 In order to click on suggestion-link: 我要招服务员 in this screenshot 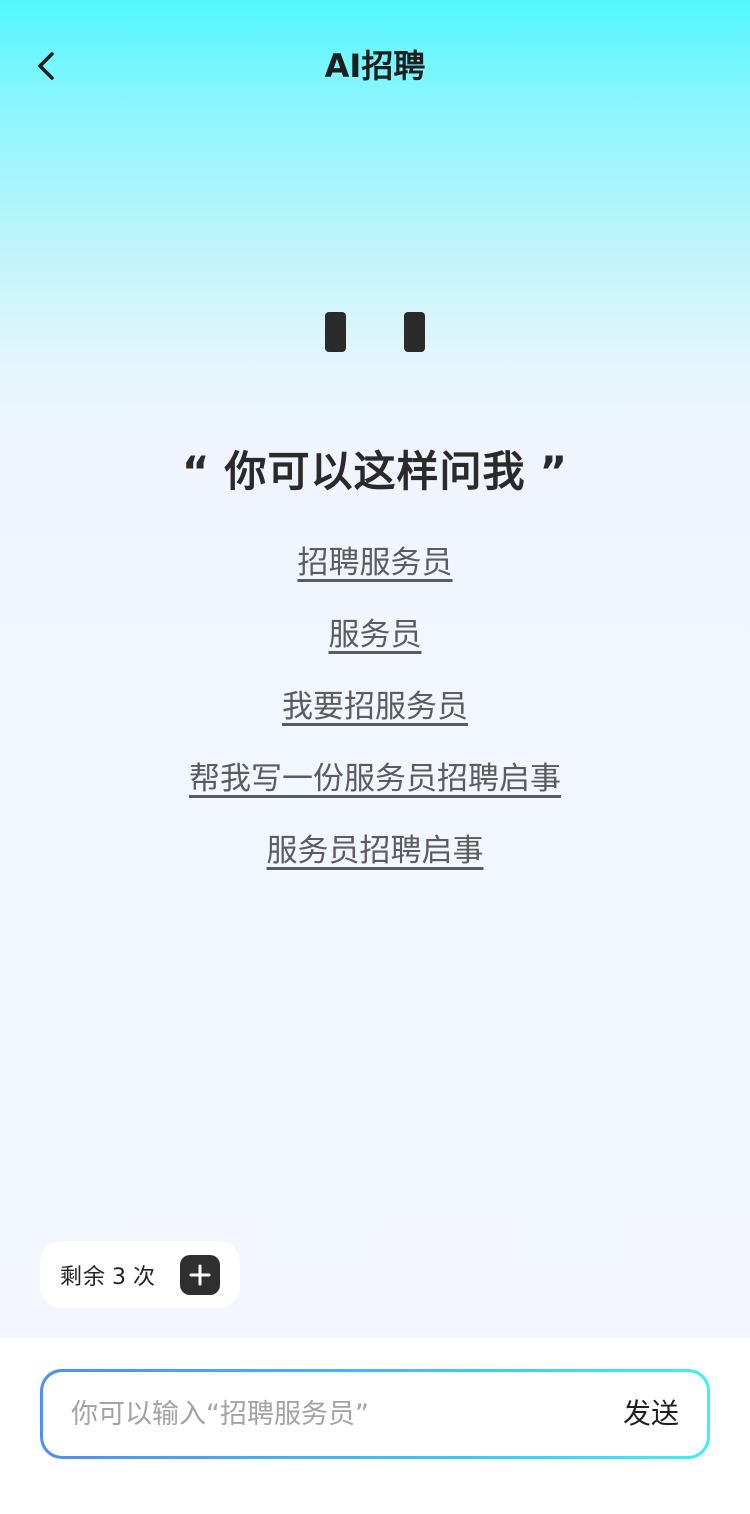, I will do `click(375, 718)`.